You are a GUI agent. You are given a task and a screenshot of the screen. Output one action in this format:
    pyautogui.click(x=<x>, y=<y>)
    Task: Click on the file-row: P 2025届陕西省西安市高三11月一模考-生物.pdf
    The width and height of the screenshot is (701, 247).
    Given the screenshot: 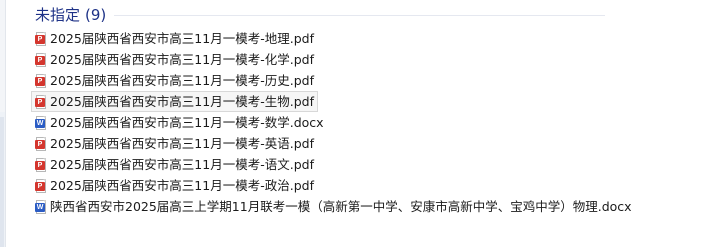 What is the action you would take?
    pyautogui.click(x=174, y=102)
    